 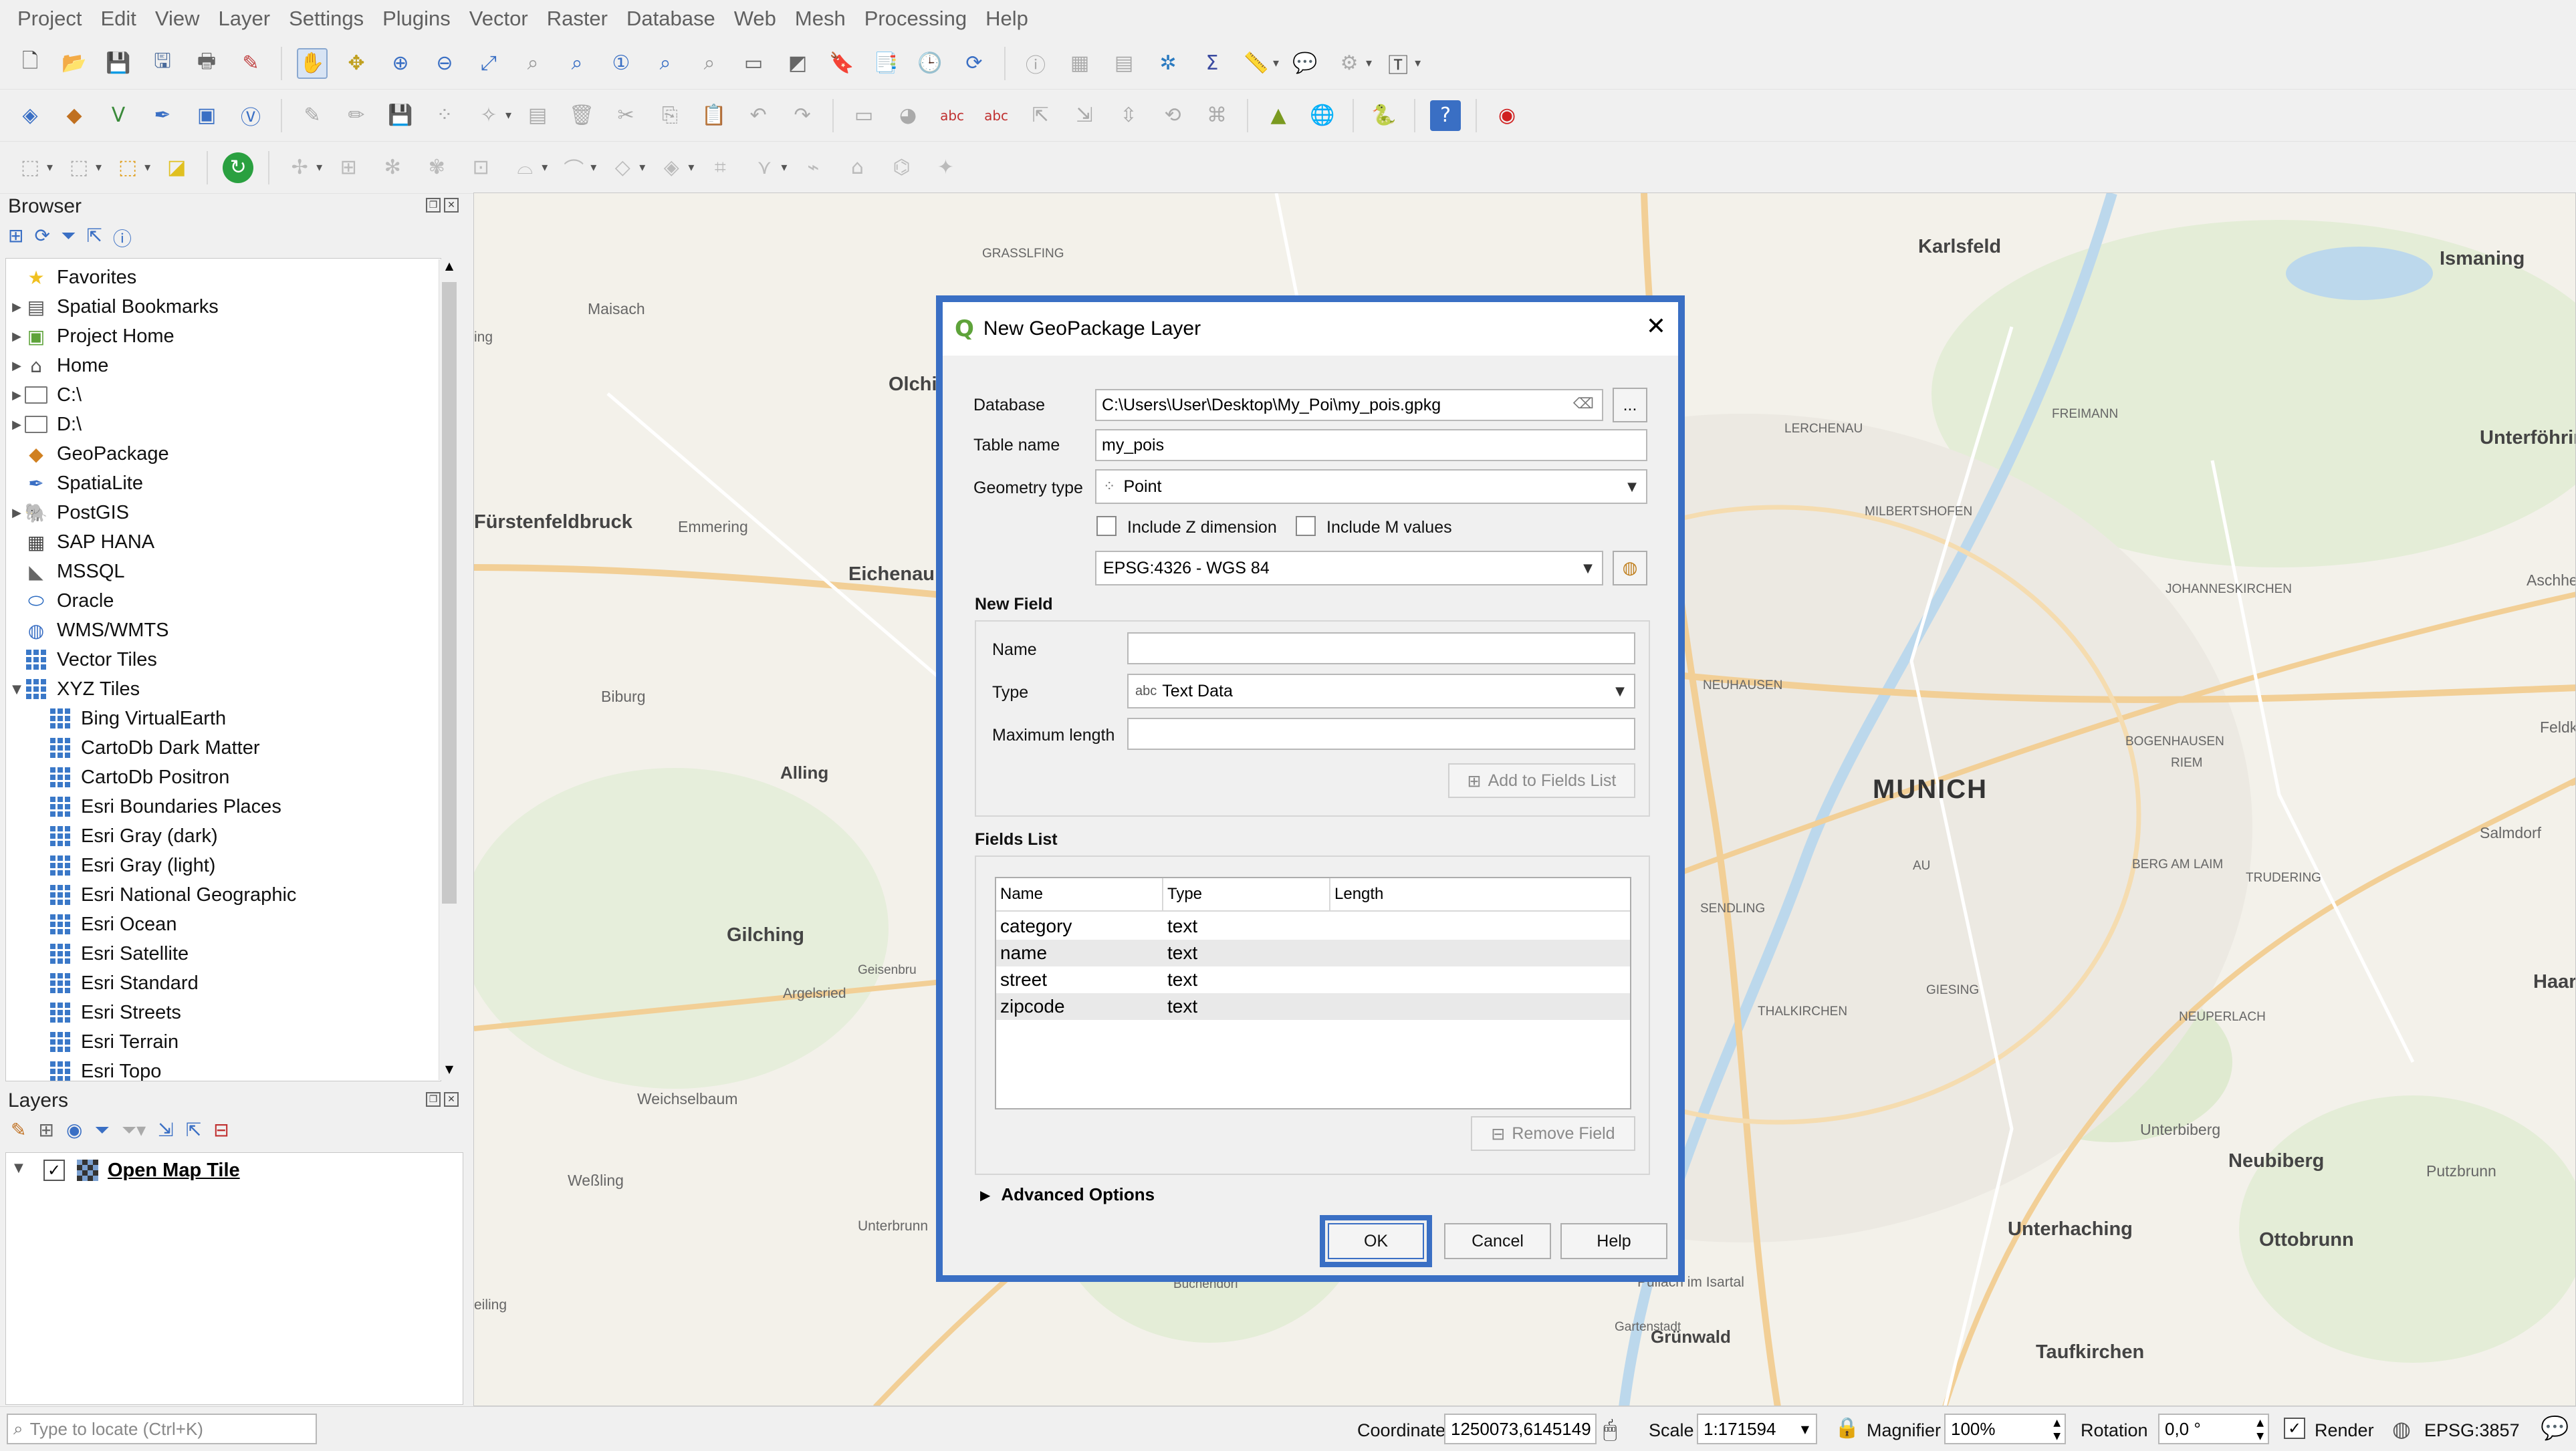 What do you see at coordinates (348, 167) in the screenshot?
I see `advanced-digitize-icon: ⊞` at bounding box center [348, 167].